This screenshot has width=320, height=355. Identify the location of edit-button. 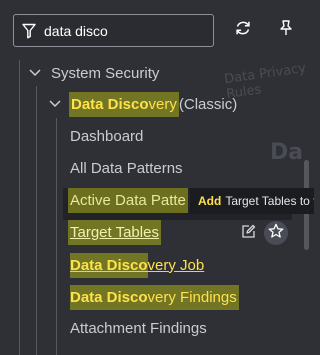
(248, 234).